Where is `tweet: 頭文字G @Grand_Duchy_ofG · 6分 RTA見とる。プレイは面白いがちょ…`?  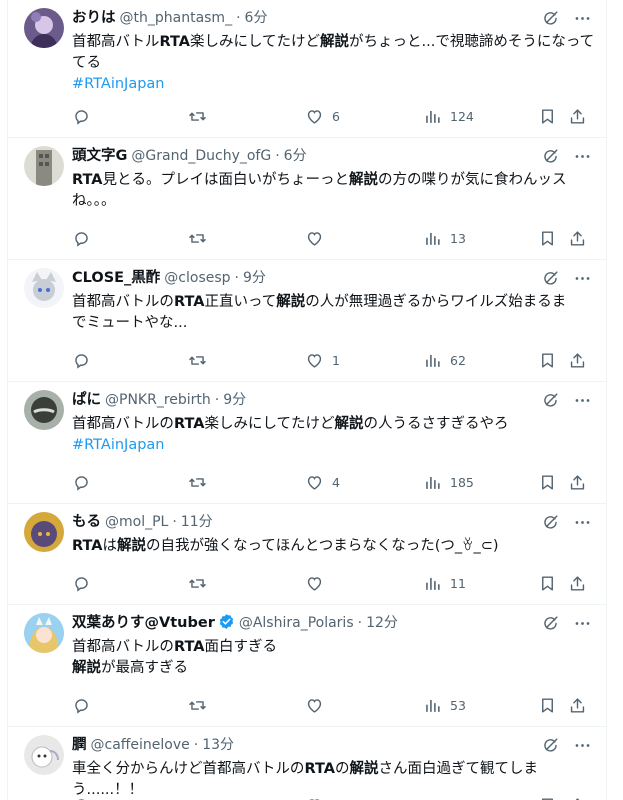
tweet: 頭文字G @Grand_Duchy_ofG · 6分 RTA見とる。プレイは面白いがちょ… is located at coordinates (307, 199).